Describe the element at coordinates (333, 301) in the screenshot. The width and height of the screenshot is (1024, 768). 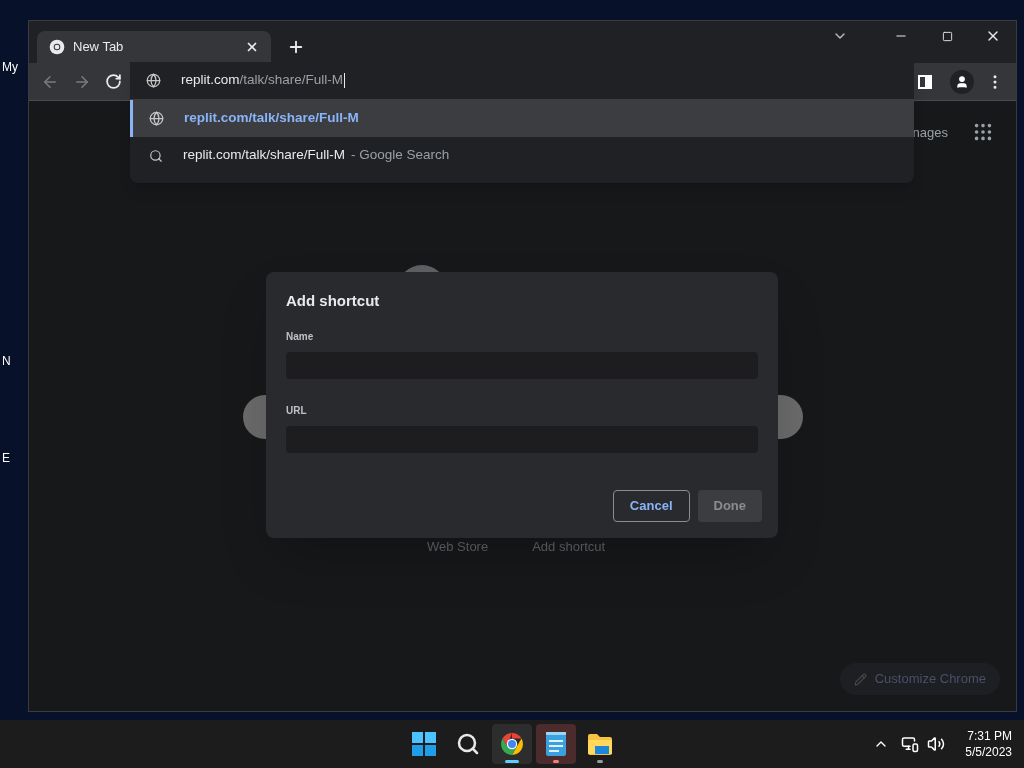
I see `dialog-title: Add shortcut` at that location.